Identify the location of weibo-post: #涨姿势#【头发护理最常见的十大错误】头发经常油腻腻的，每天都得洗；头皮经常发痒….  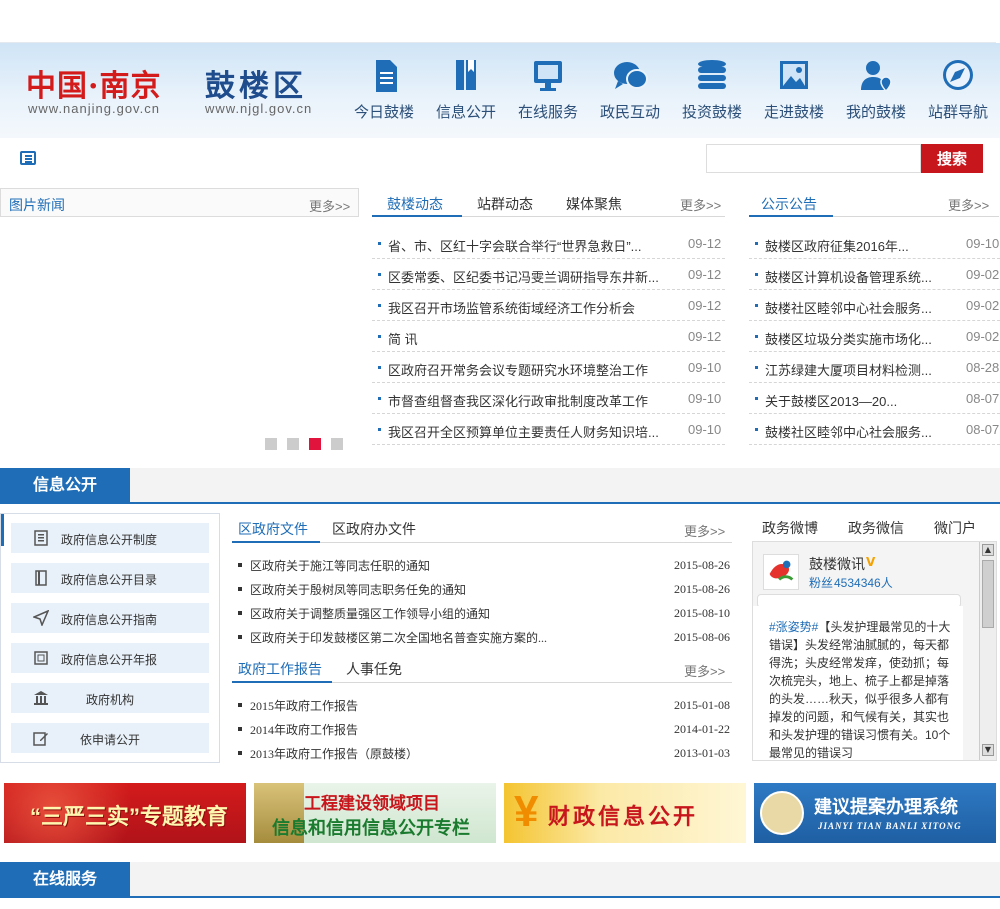
(862, 689).